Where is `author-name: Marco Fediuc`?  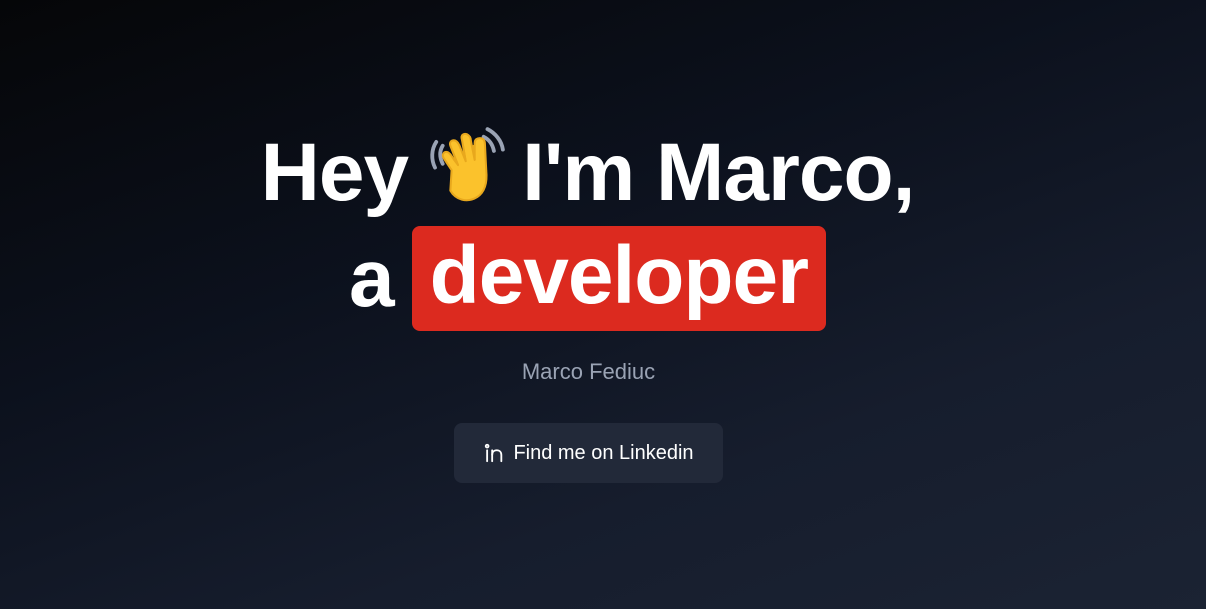 author-name: Marco Fediuc is located at coordinates (588, 371).